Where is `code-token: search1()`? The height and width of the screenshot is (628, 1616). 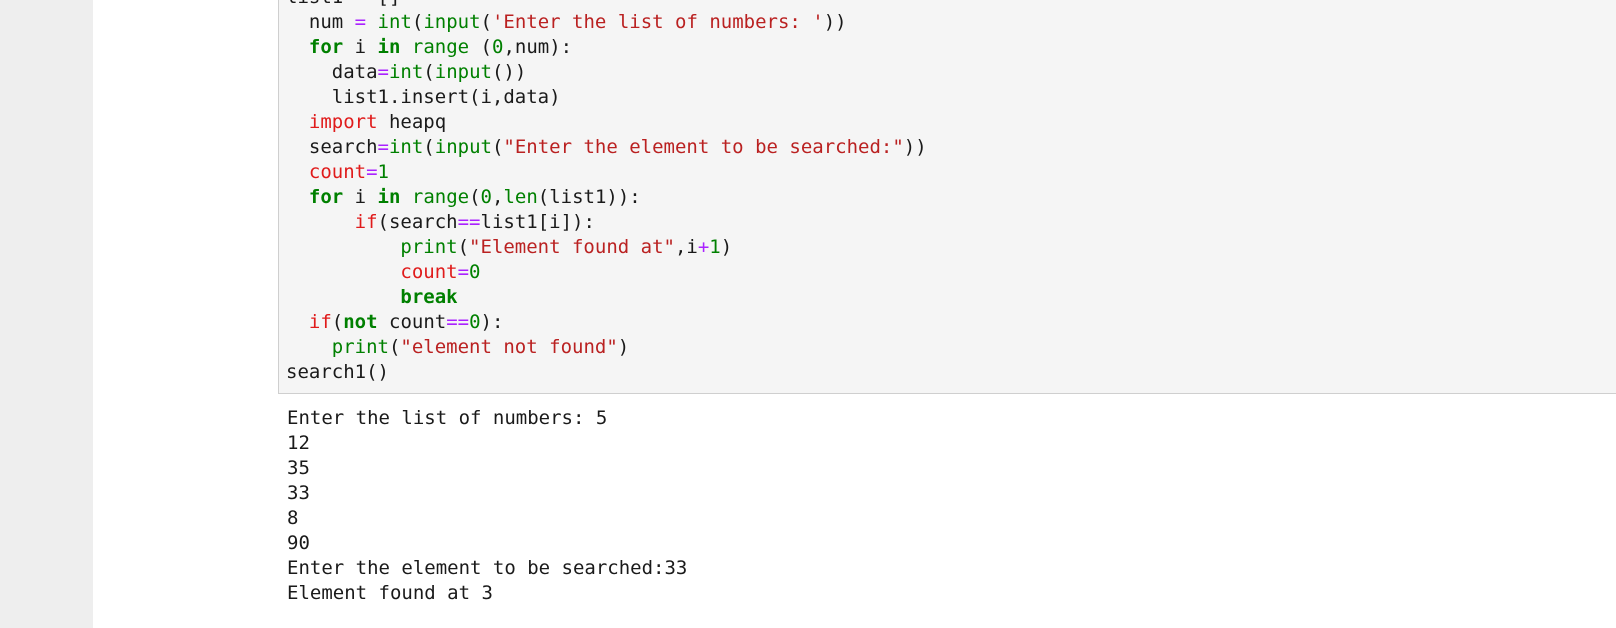
code-token: search1() is located at coordinates (337, 372).